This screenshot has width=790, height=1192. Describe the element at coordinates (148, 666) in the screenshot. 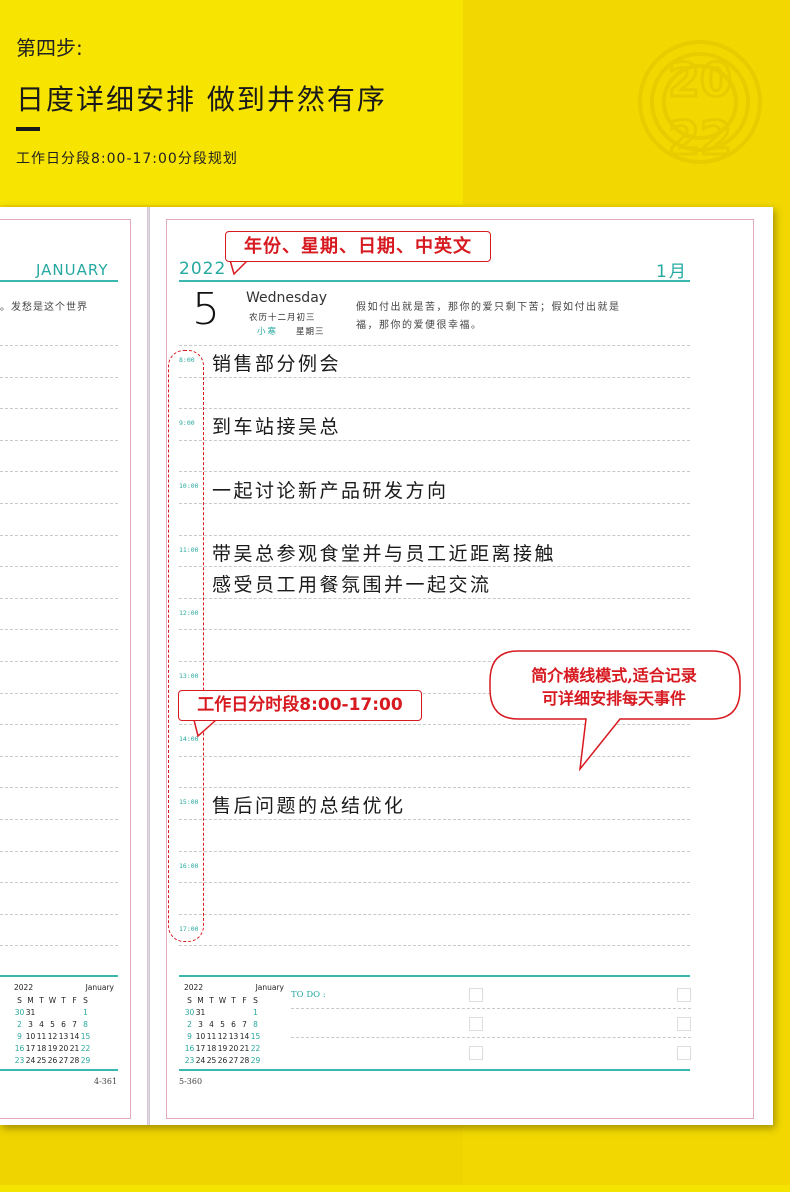

I see `book-spine` at that location.